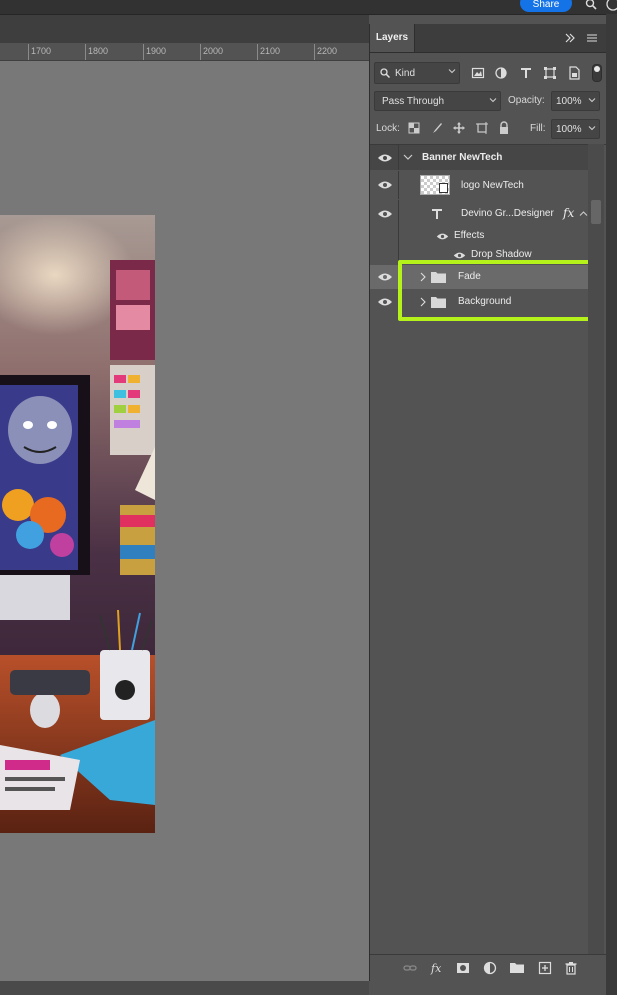 This screenshot has height=995, width=617. I want to click on adjustment-filter-icon, so click(501, 73).